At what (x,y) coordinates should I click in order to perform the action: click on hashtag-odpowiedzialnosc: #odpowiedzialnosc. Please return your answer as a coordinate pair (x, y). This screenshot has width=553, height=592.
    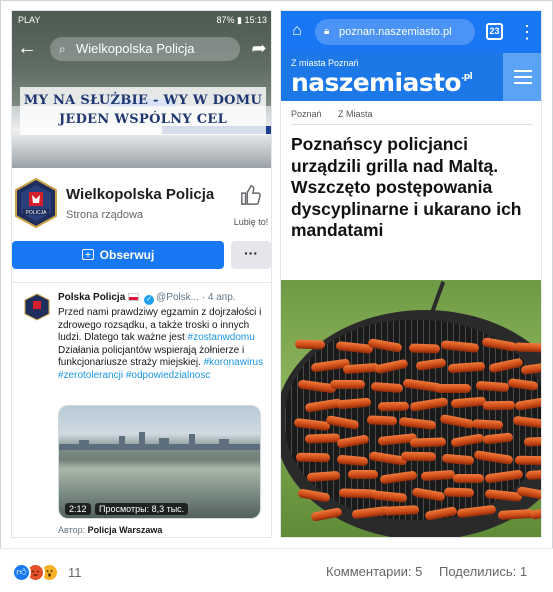
    Looking at the image, I should click on (168, 375).